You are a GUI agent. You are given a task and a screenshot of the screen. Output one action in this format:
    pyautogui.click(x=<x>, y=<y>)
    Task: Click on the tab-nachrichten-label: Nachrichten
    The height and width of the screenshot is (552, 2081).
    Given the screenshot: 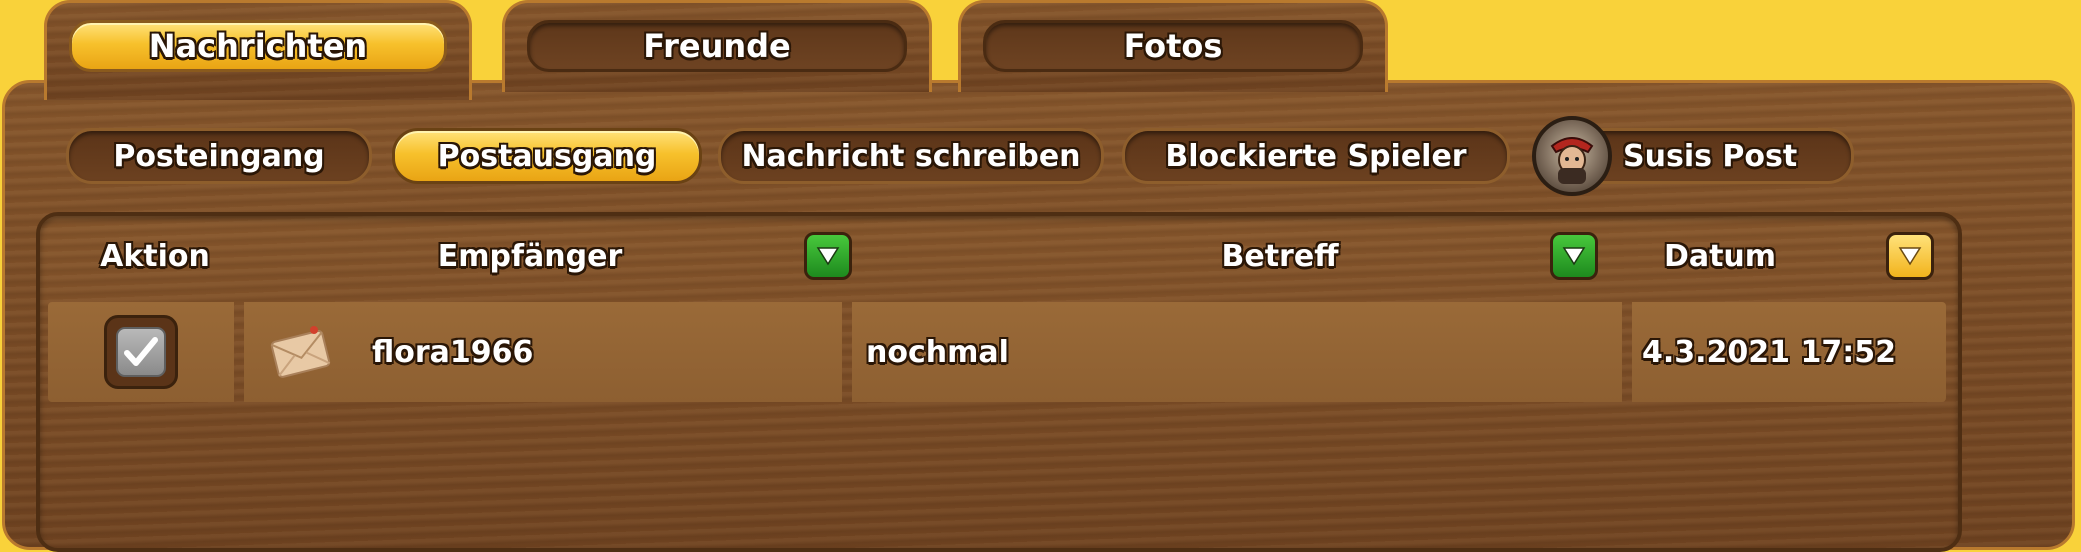 What is the action you would take?
    pyautogui.click(x=258, y=46)
    